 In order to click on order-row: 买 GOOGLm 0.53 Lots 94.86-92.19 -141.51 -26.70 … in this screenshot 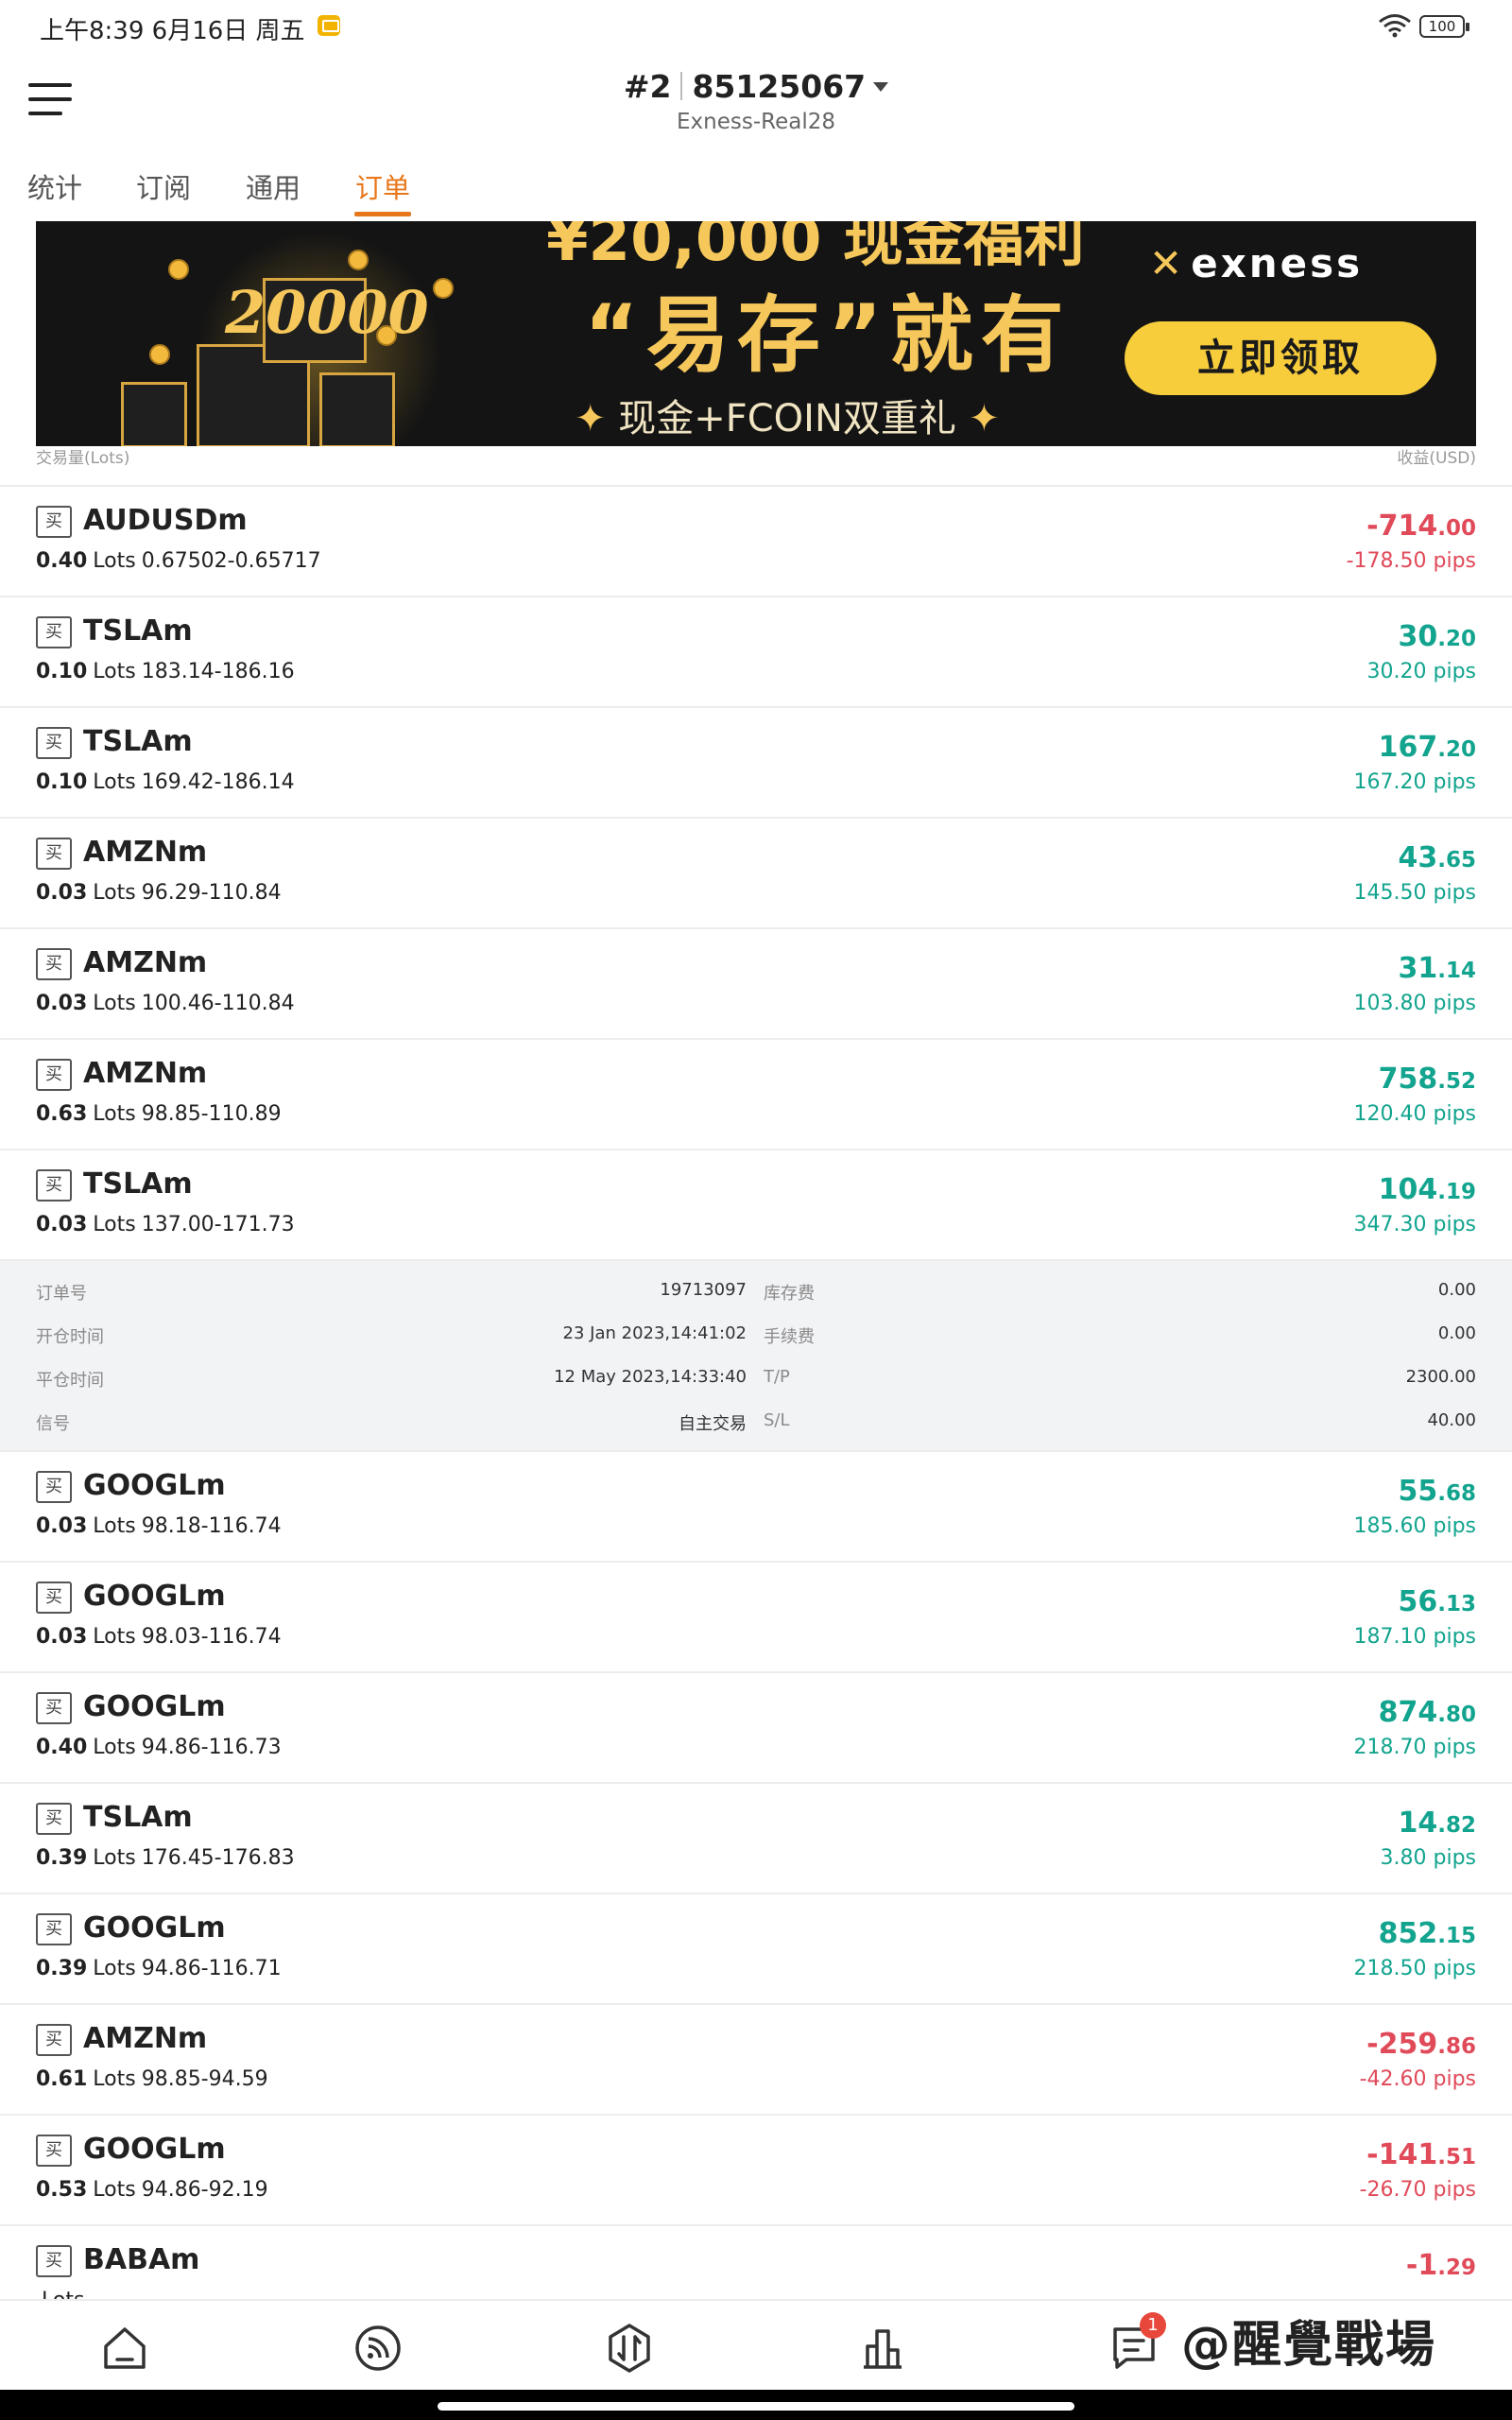, I will do `click(756, 2171)`.